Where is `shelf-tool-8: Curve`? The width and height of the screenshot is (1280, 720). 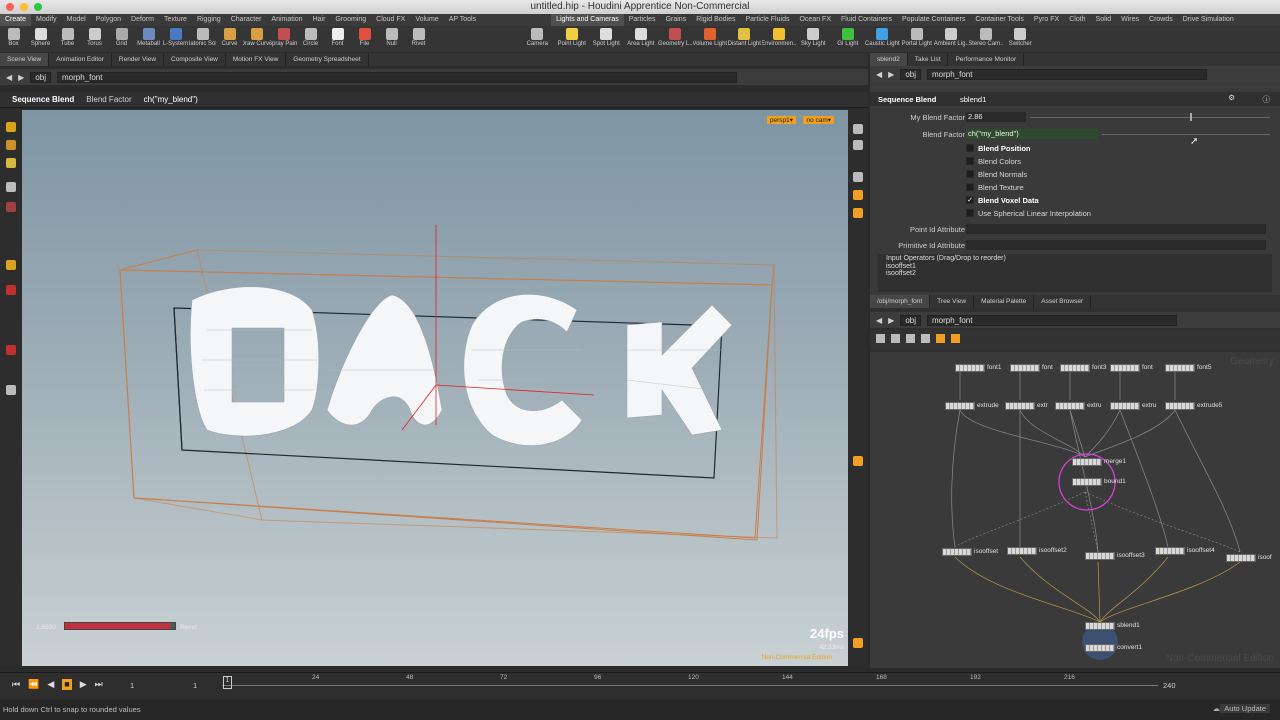
shelf-tool-8: Curve is located at coordinates (229, 39).